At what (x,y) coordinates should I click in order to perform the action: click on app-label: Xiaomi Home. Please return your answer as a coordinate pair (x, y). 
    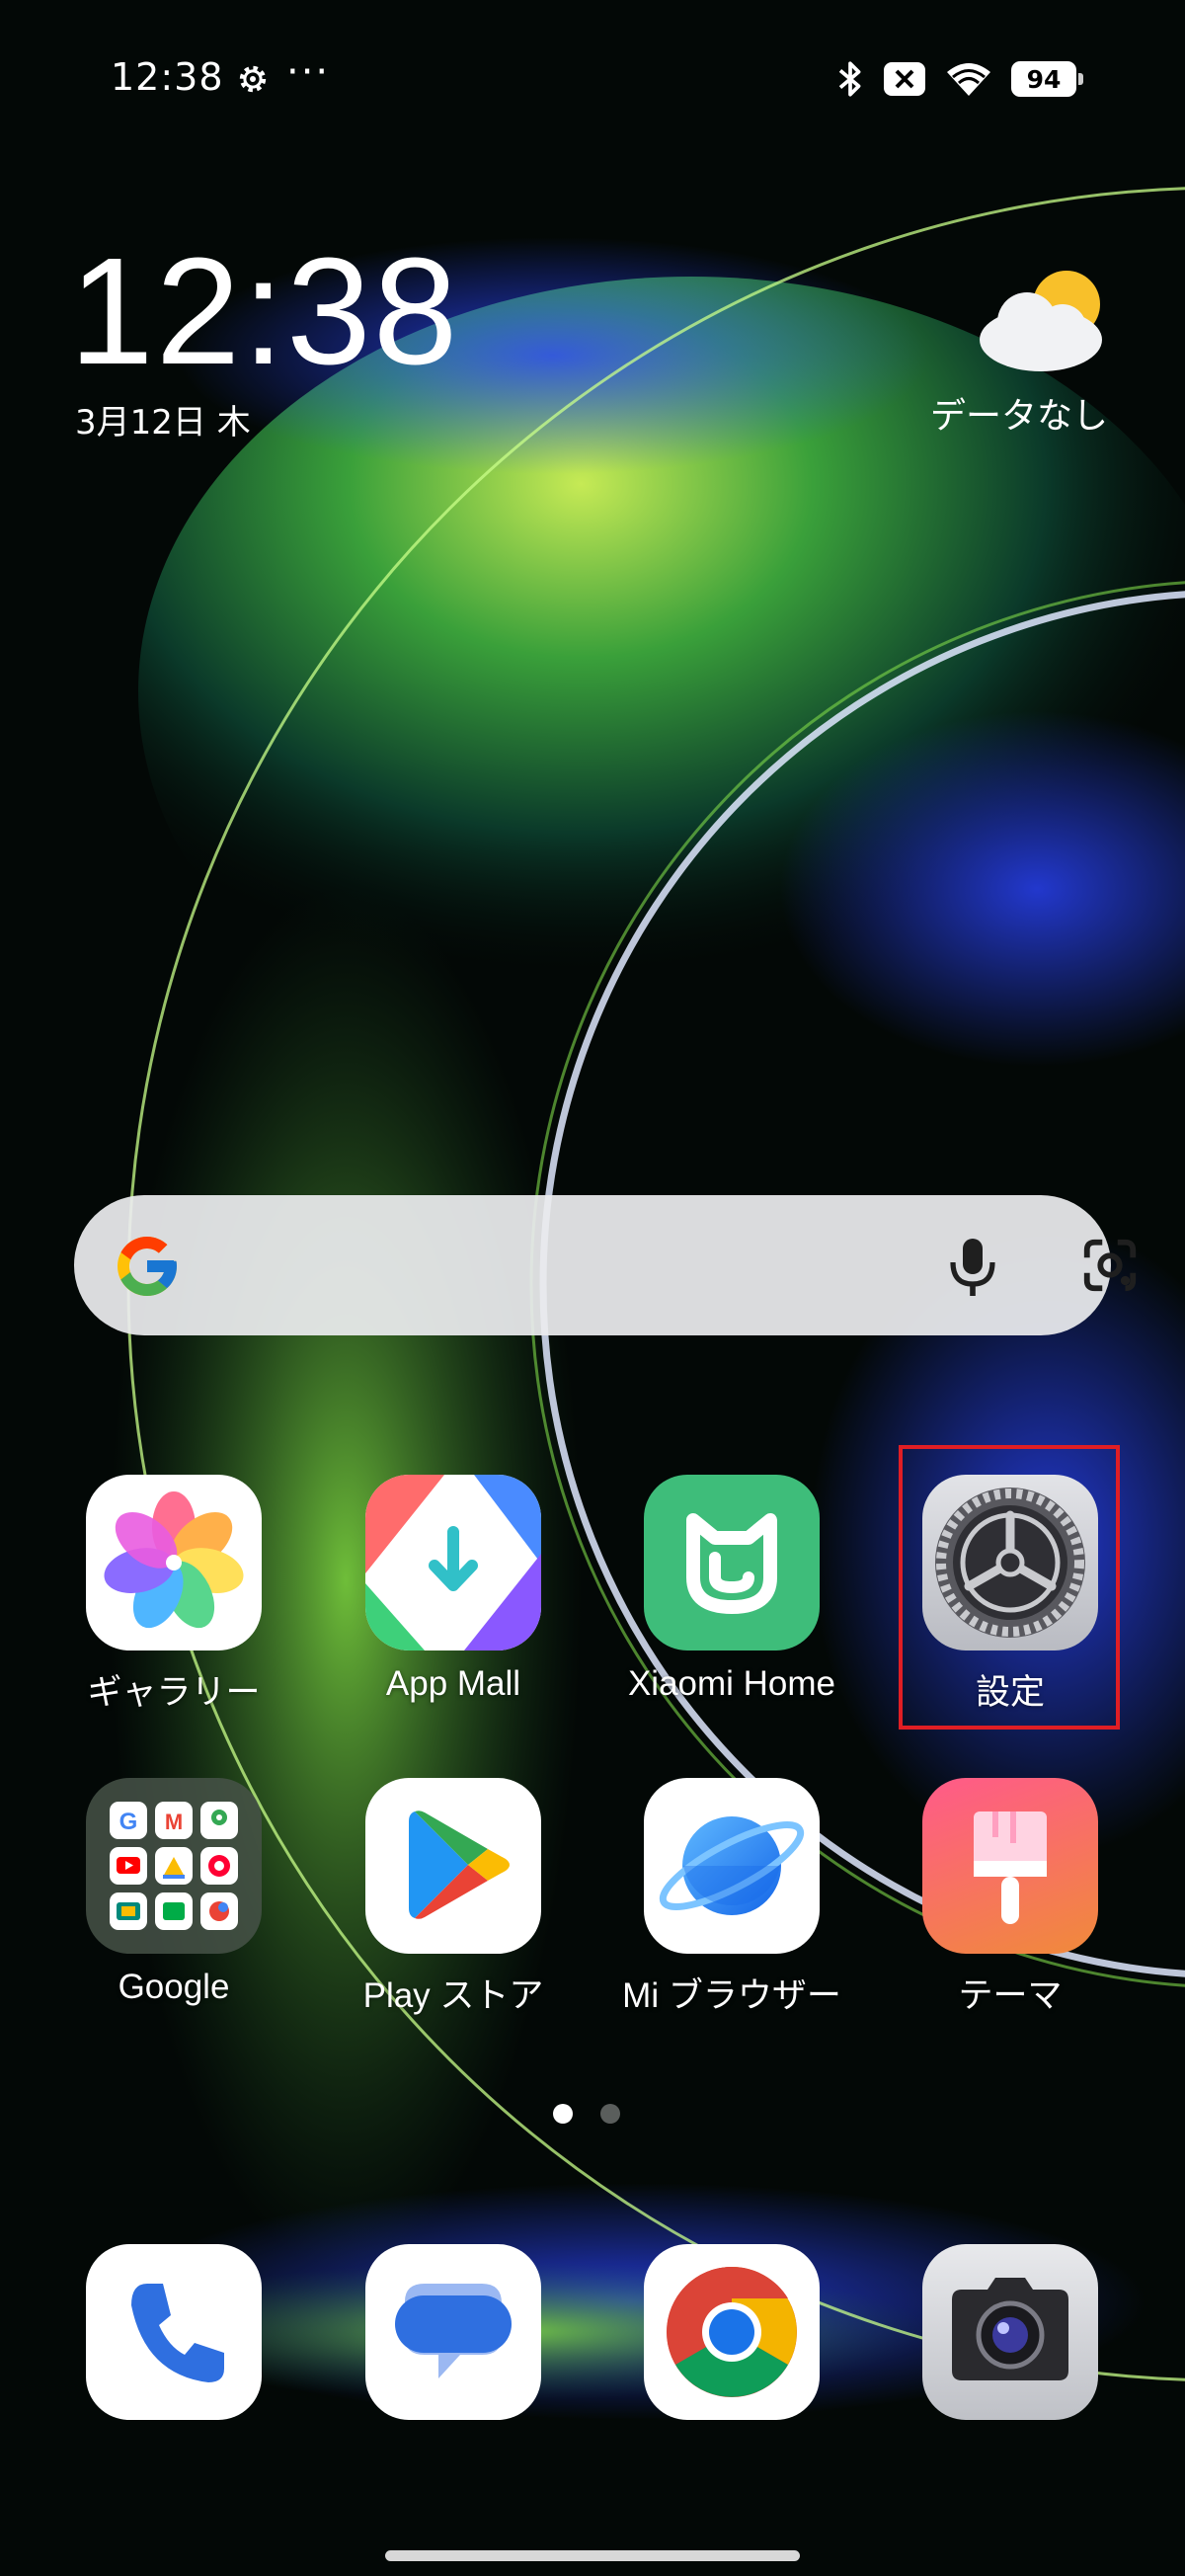
    Looking at the image, I should click on (732, 1683).